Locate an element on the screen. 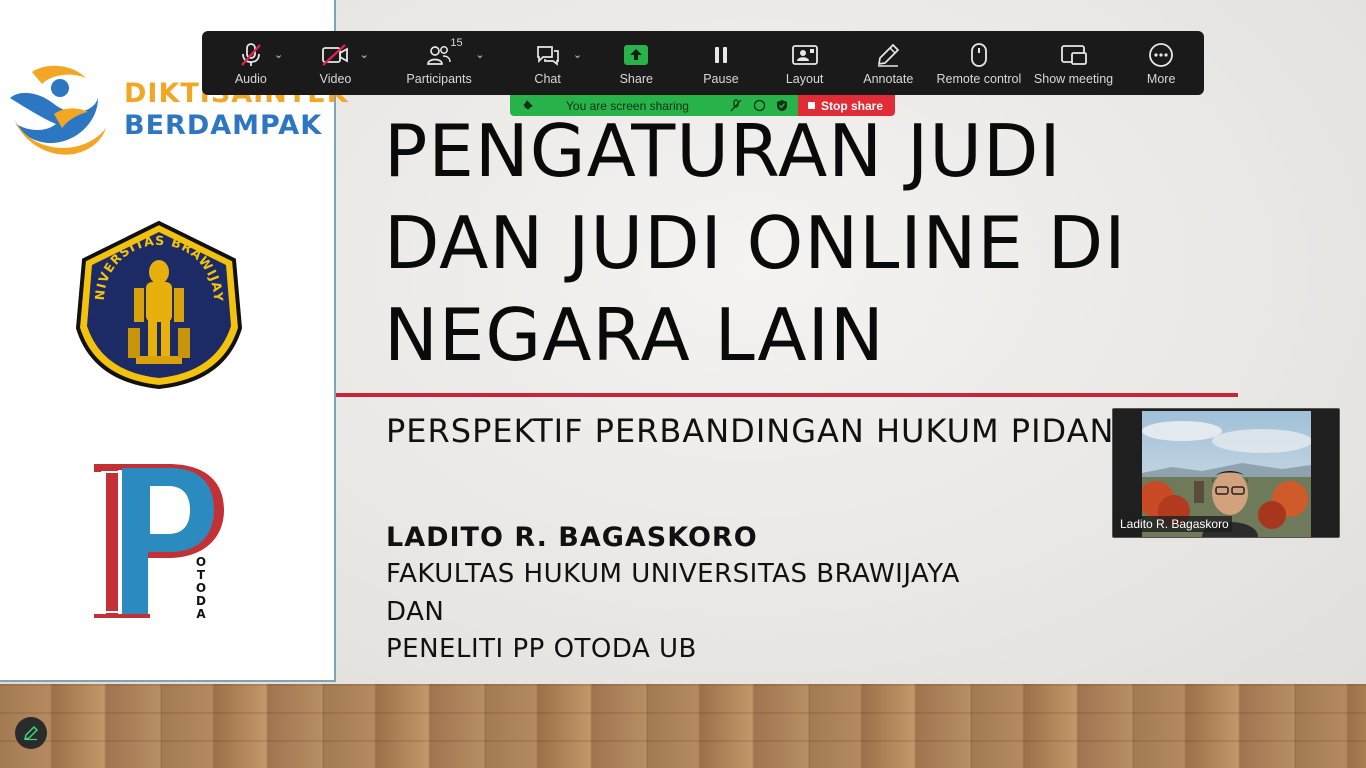 This screenshot has width=1366, height=768. participant-video-tile: Ladito R. Bagaskoro is located at coordinates (1226, 473).